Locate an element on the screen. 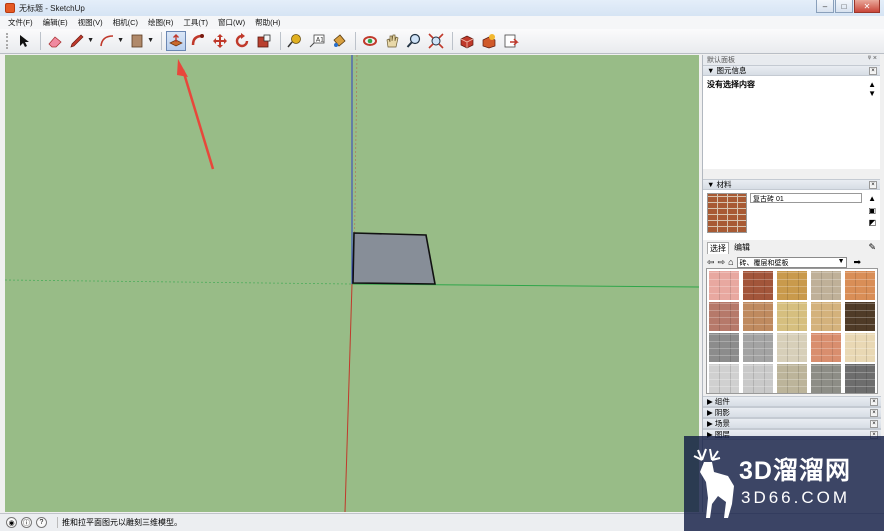 The width and height of the screenshot is (884, 531). material-tabs: 选择 编辑 ✎ is located at coordinates (791, 247).